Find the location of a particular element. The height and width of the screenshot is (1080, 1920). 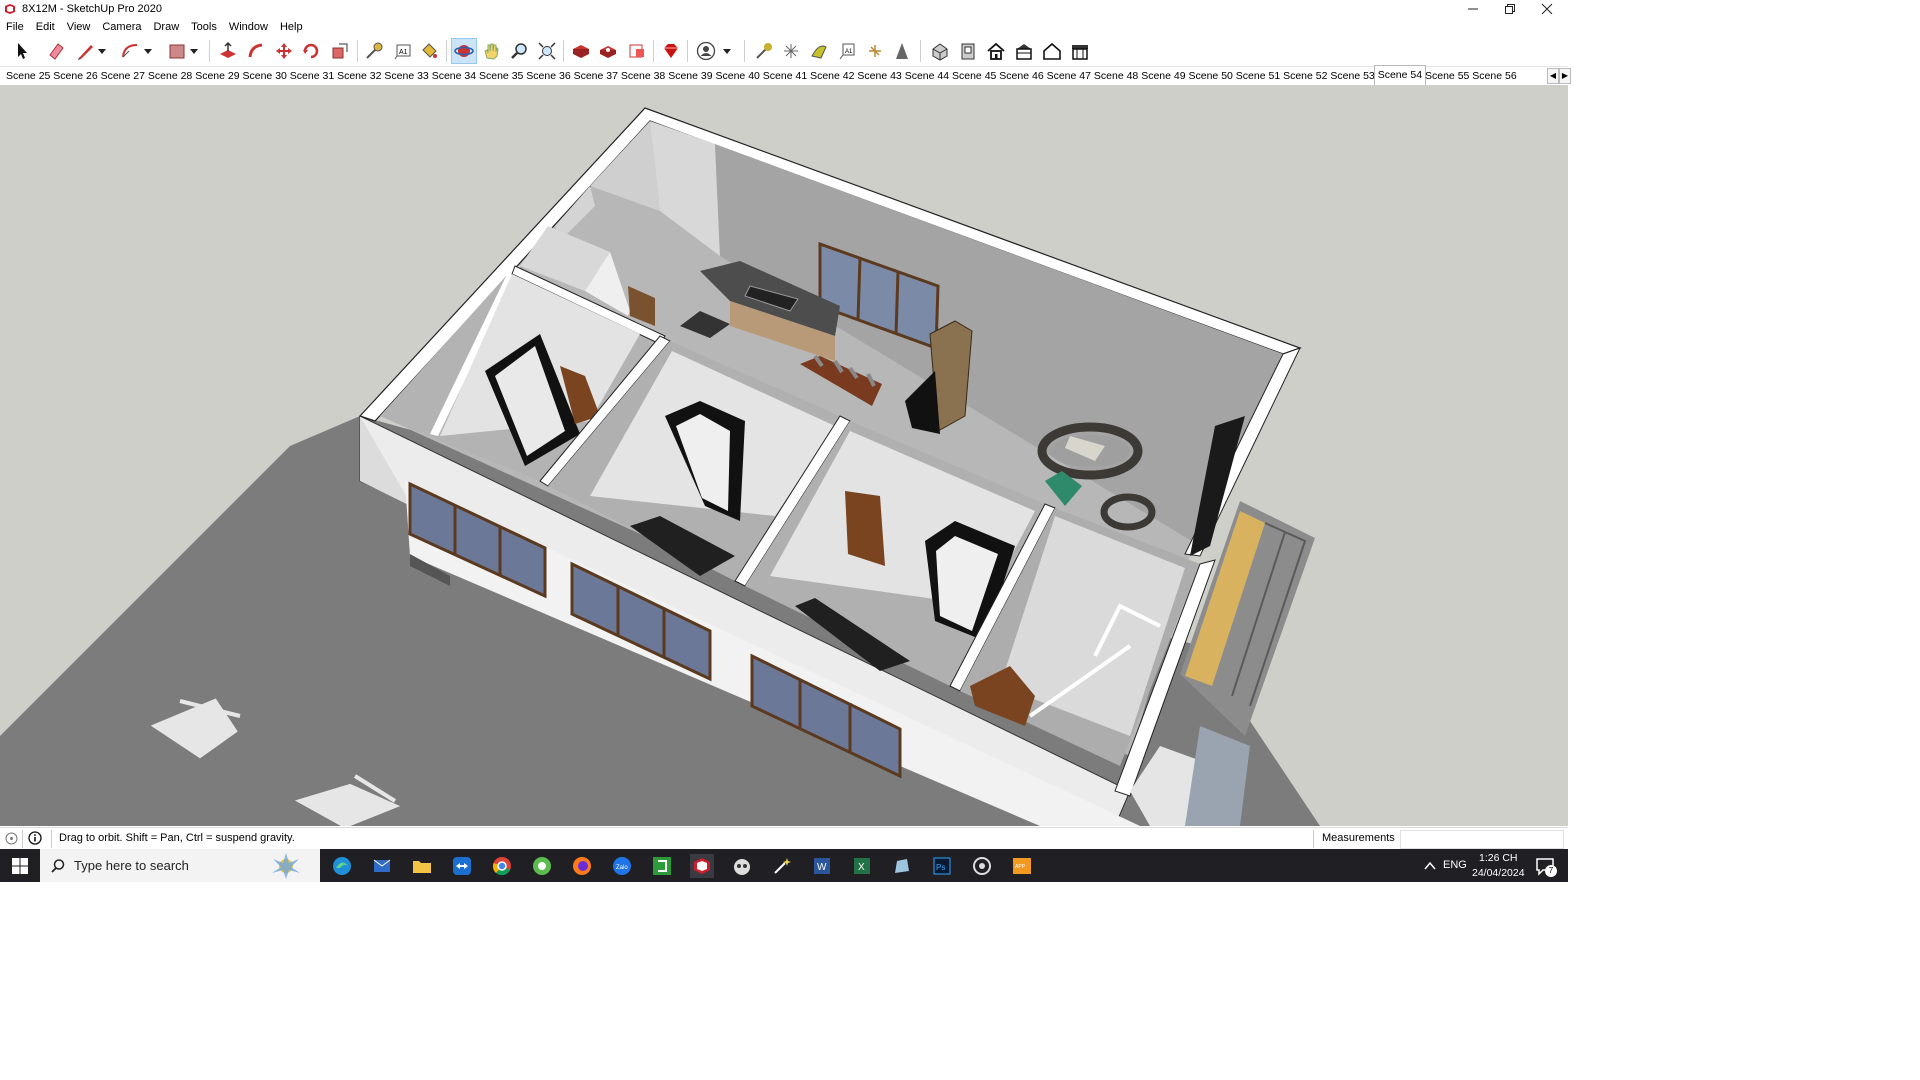

orbit-tool-button is located at coordinates (464, 51).